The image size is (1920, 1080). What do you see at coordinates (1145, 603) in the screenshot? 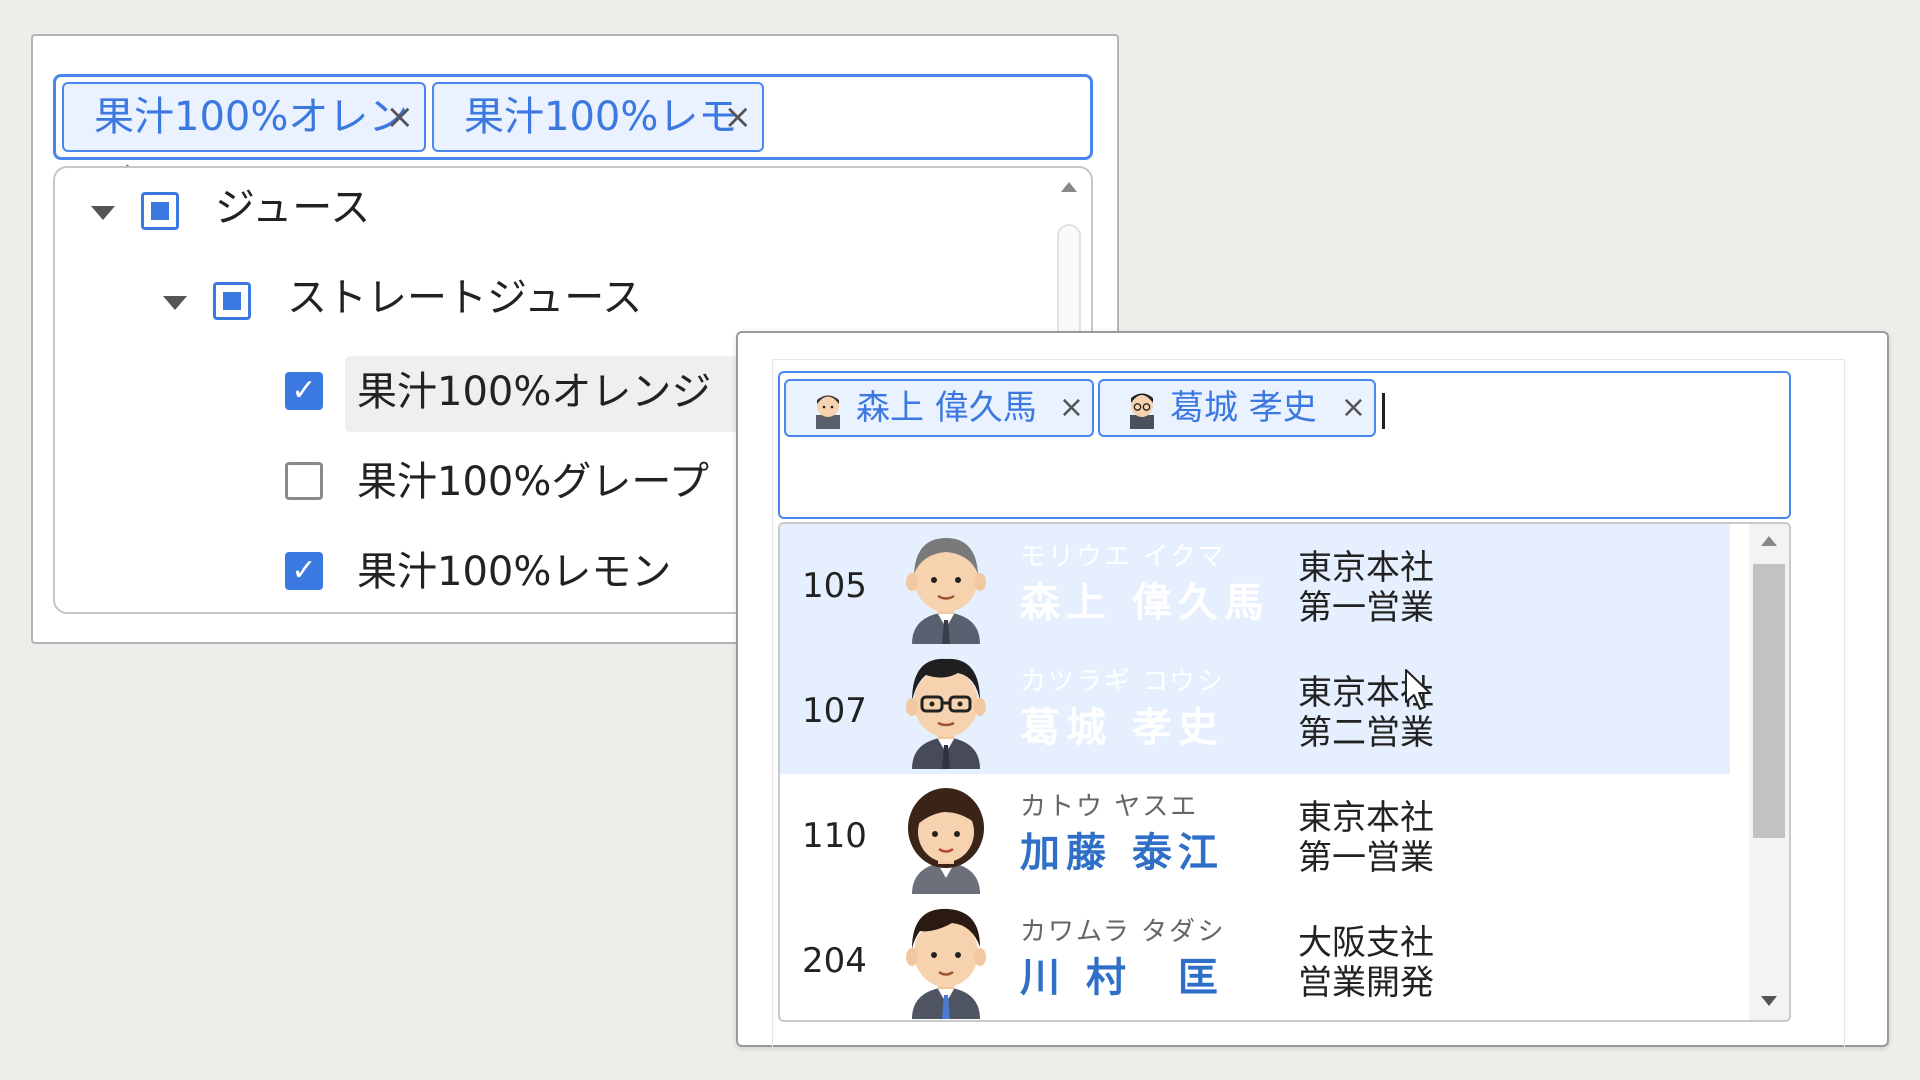
I see `employee-name: 森上 偉久馬` at bounding box center [1145, 603].